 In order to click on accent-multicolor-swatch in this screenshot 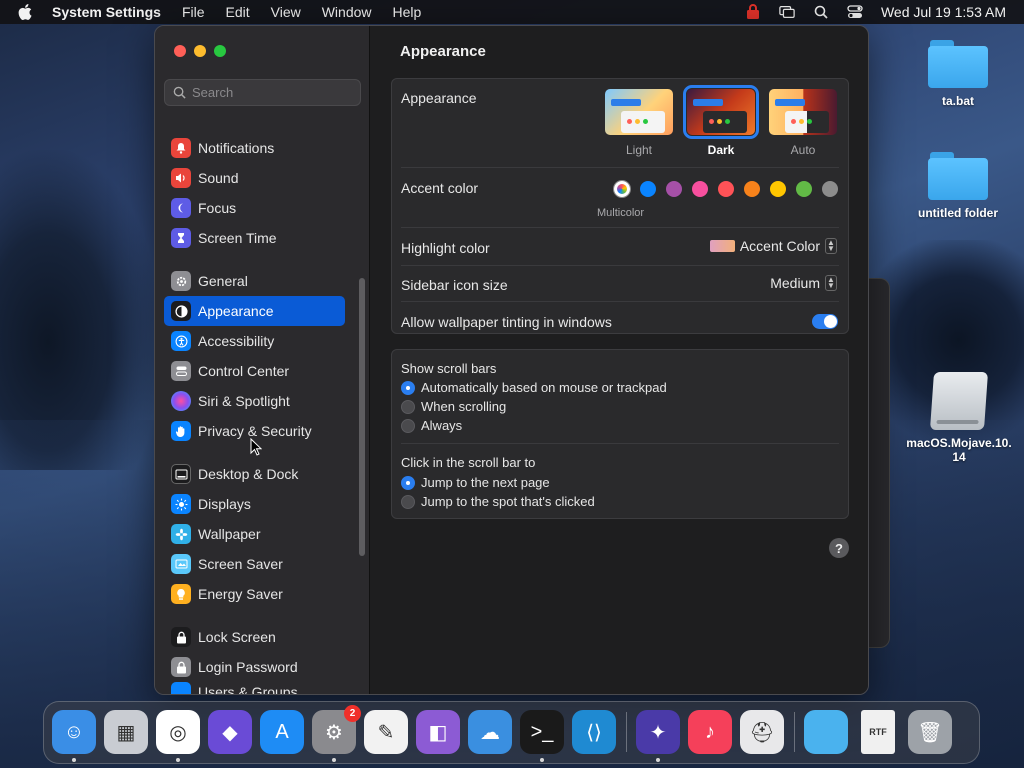, I will do `click(622, 189)`.